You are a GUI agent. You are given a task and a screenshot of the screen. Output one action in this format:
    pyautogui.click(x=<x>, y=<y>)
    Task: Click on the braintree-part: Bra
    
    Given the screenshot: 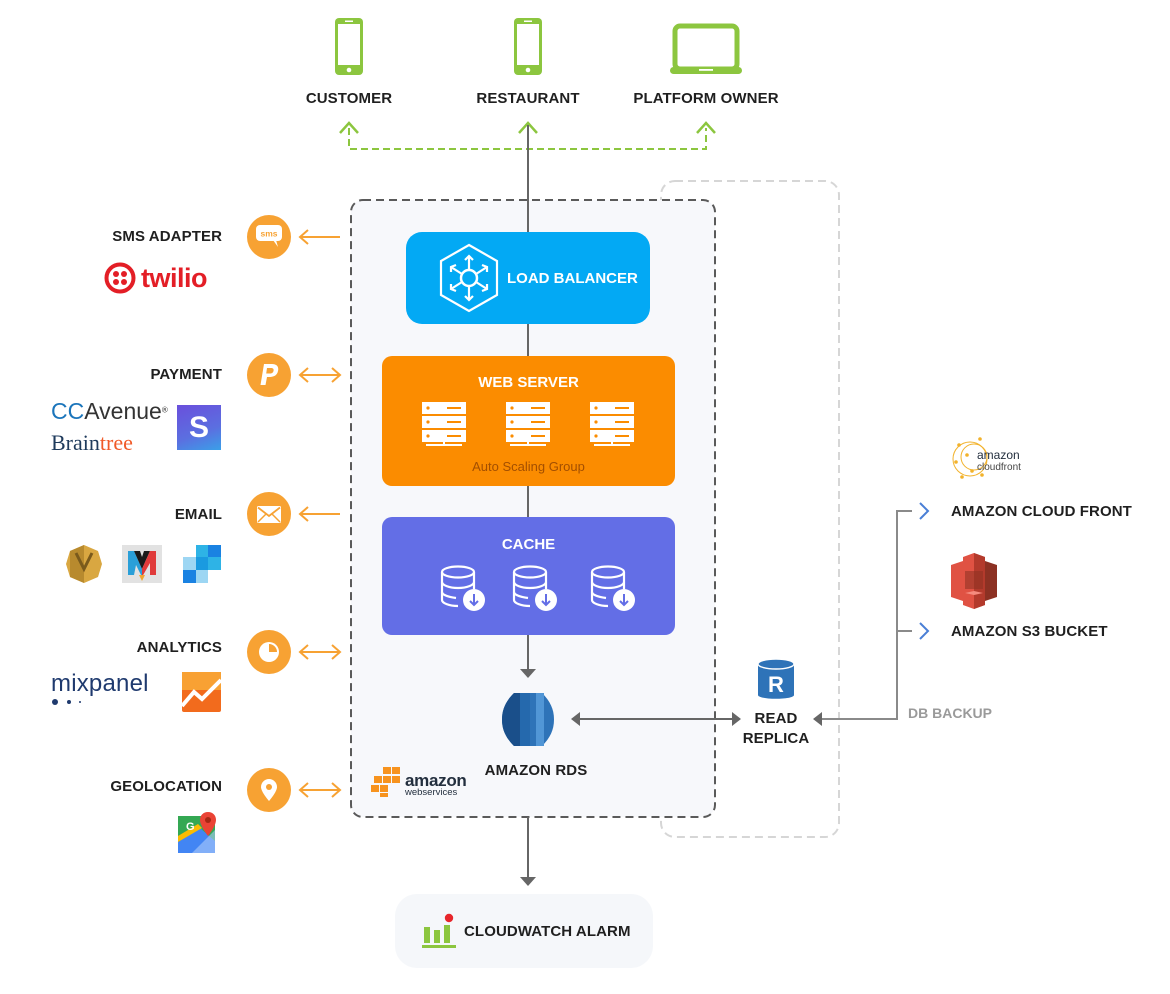 What is the action you would take?
    pyautogui.click(x=67, y=442)
    